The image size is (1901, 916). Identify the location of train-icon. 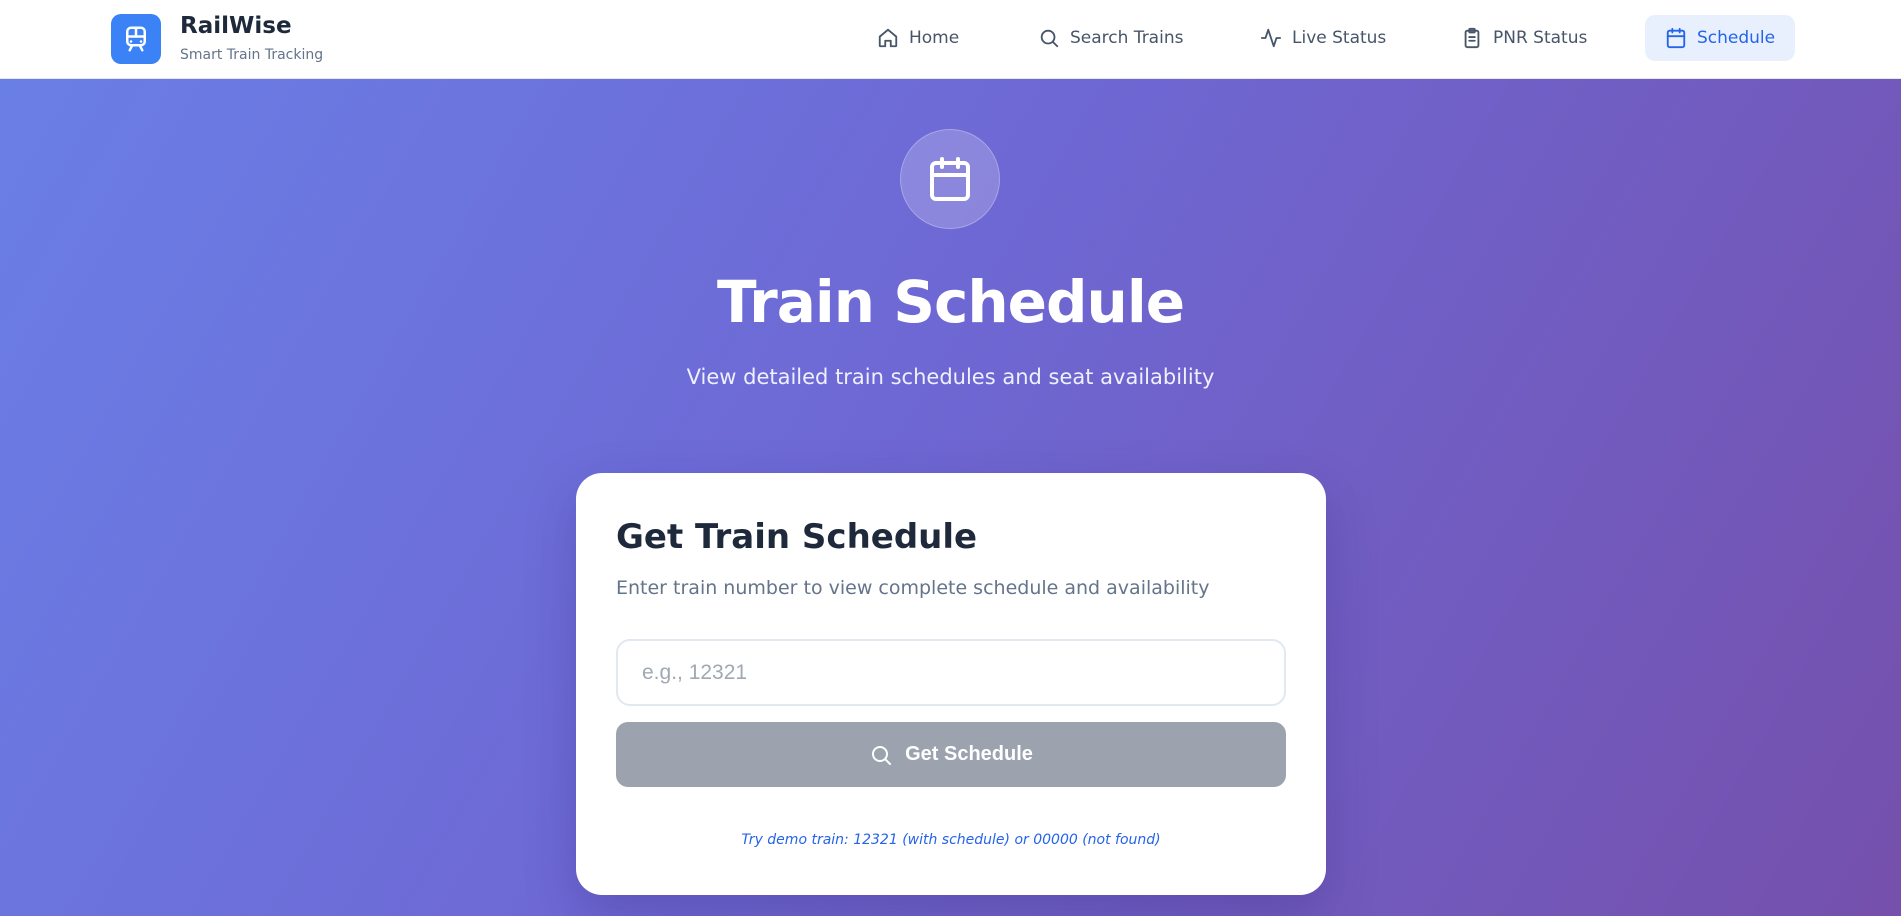
(136, 39).